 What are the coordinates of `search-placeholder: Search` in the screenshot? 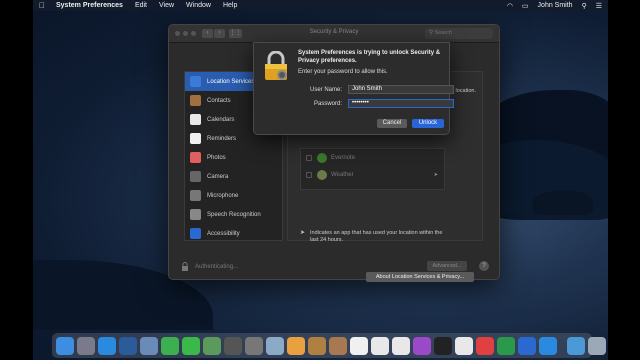 It's located at (443, 33).